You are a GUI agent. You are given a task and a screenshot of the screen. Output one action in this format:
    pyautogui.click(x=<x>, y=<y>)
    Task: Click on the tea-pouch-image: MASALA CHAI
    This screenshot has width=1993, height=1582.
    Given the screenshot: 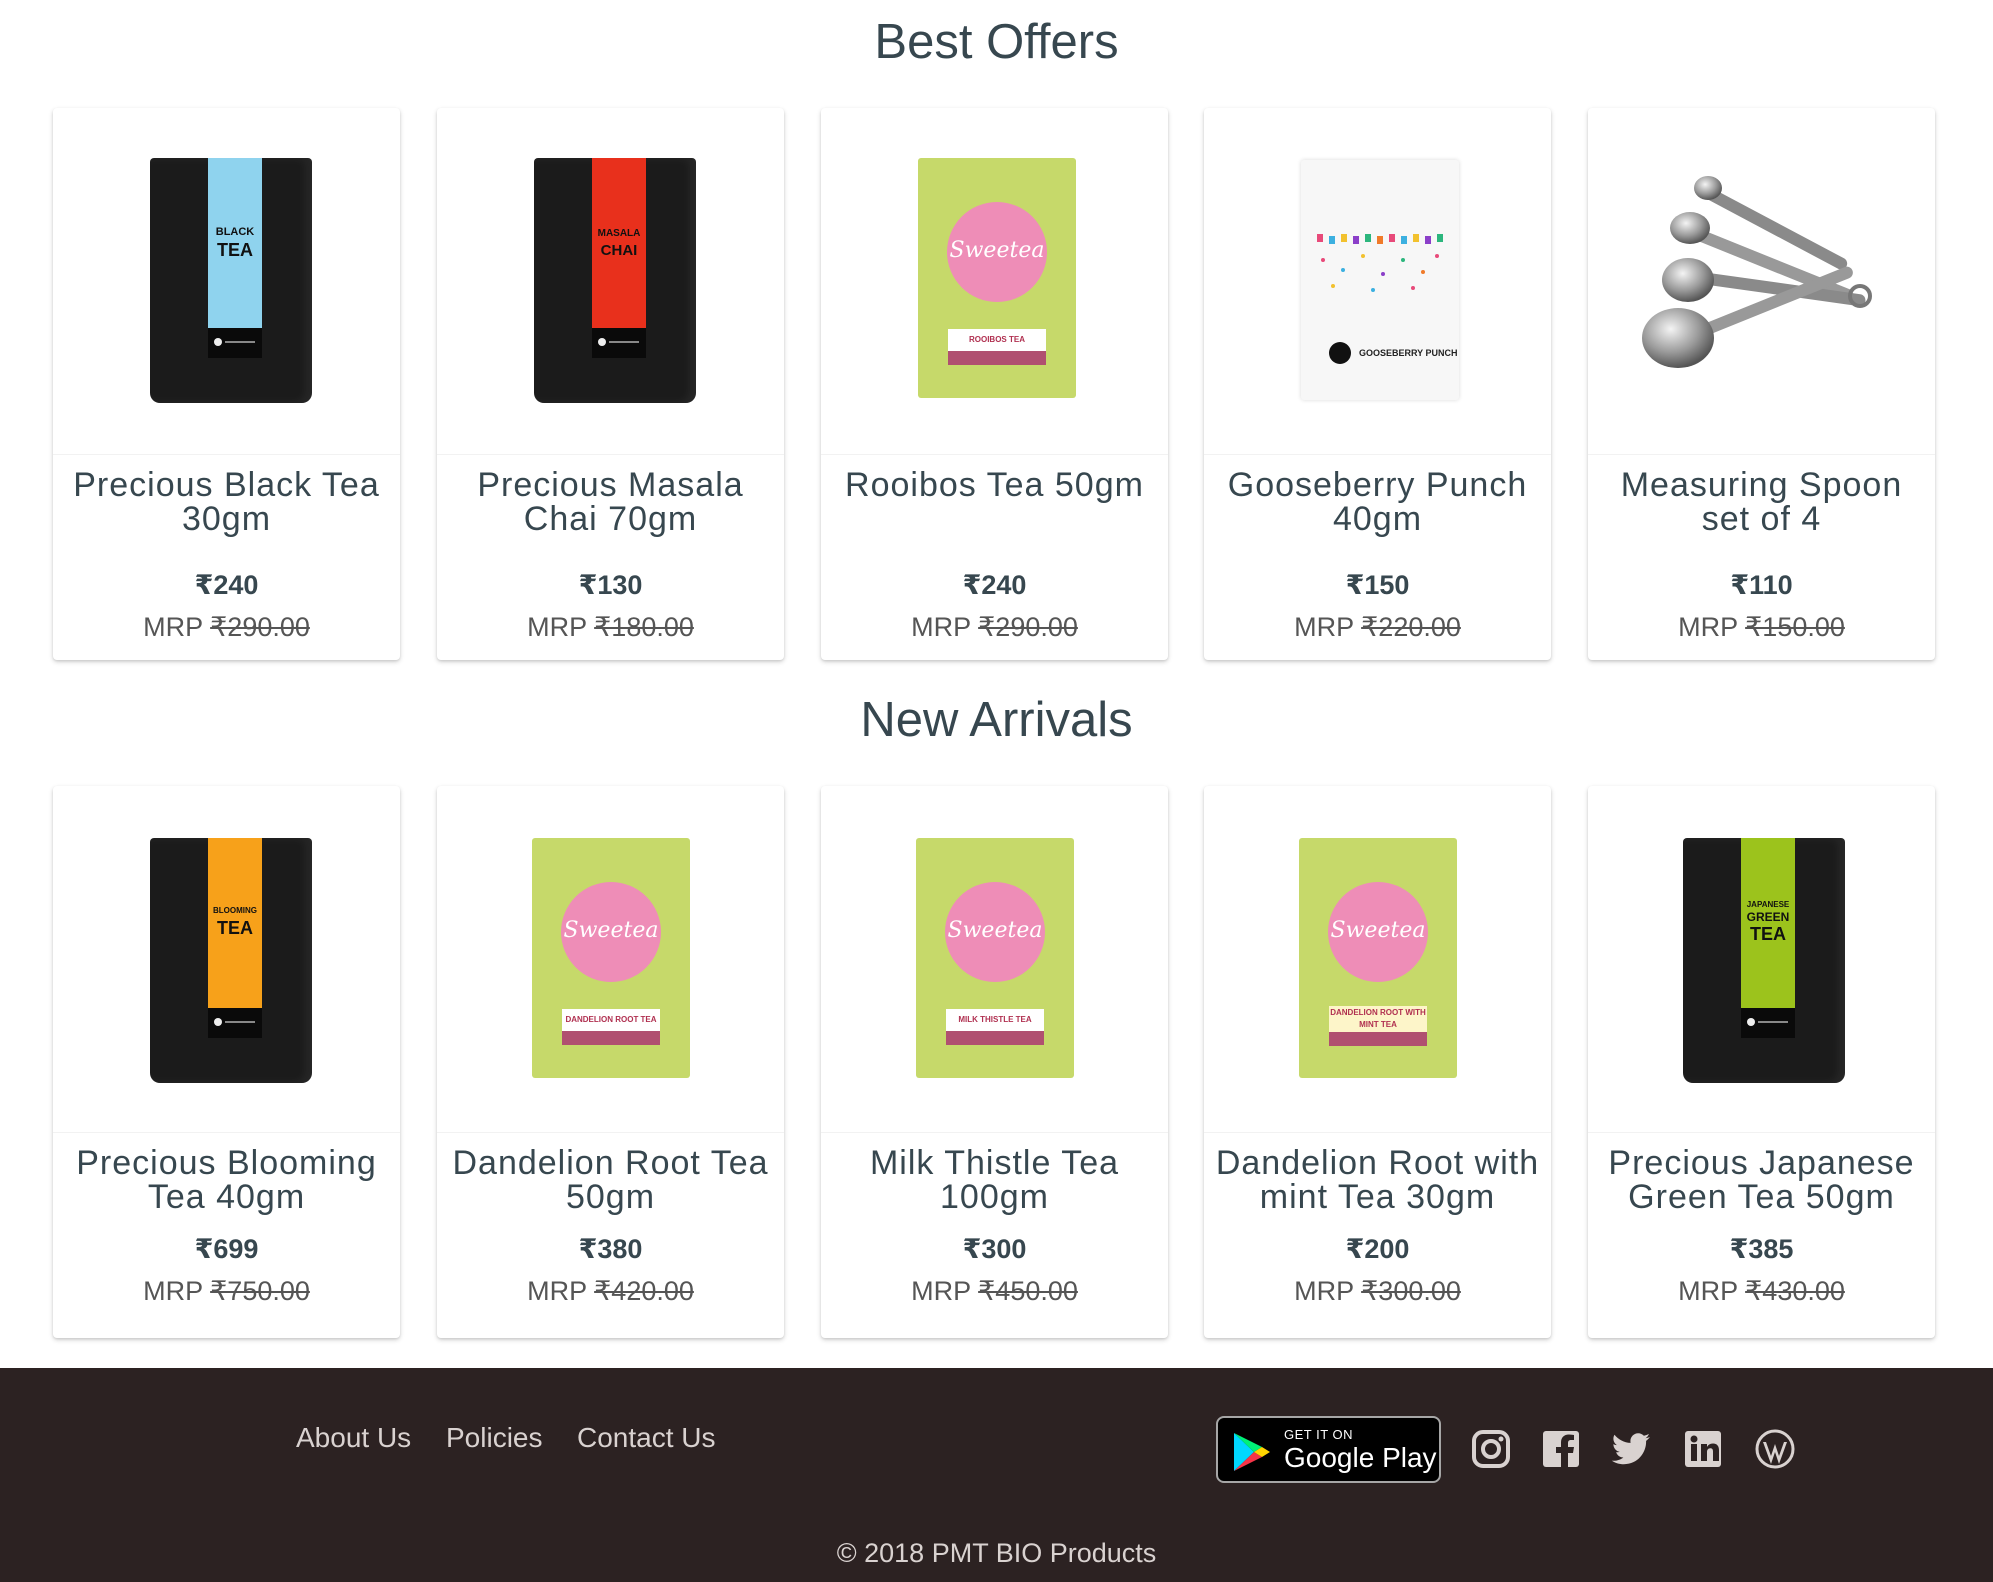 What is the action you would take?
    pyautogui.click(x=615, y=280)
    